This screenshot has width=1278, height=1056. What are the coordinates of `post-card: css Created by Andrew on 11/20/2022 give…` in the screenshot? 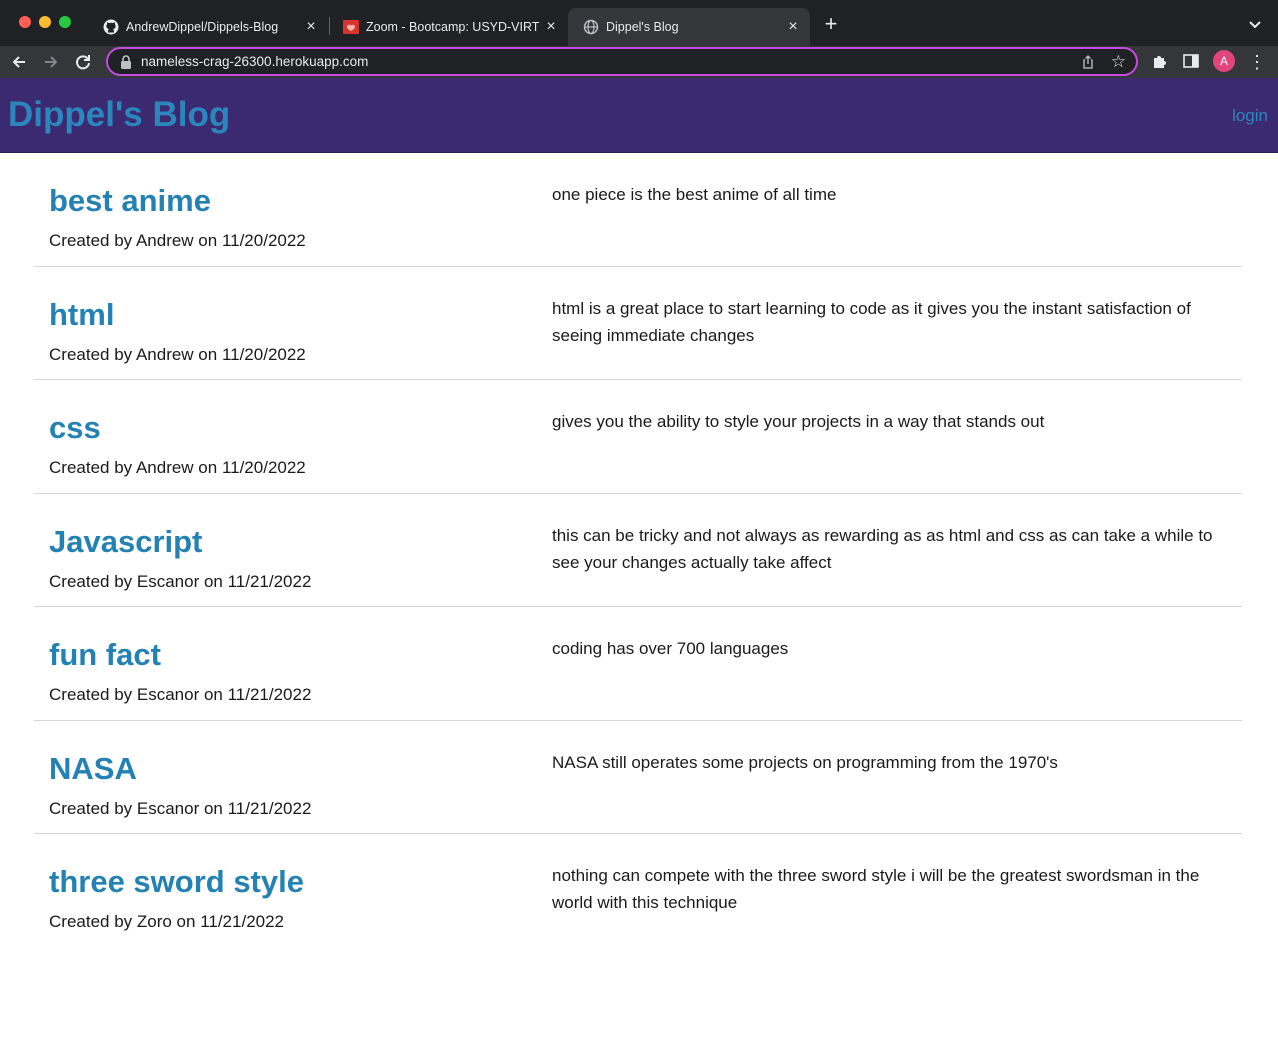 It's located at (638, 437).